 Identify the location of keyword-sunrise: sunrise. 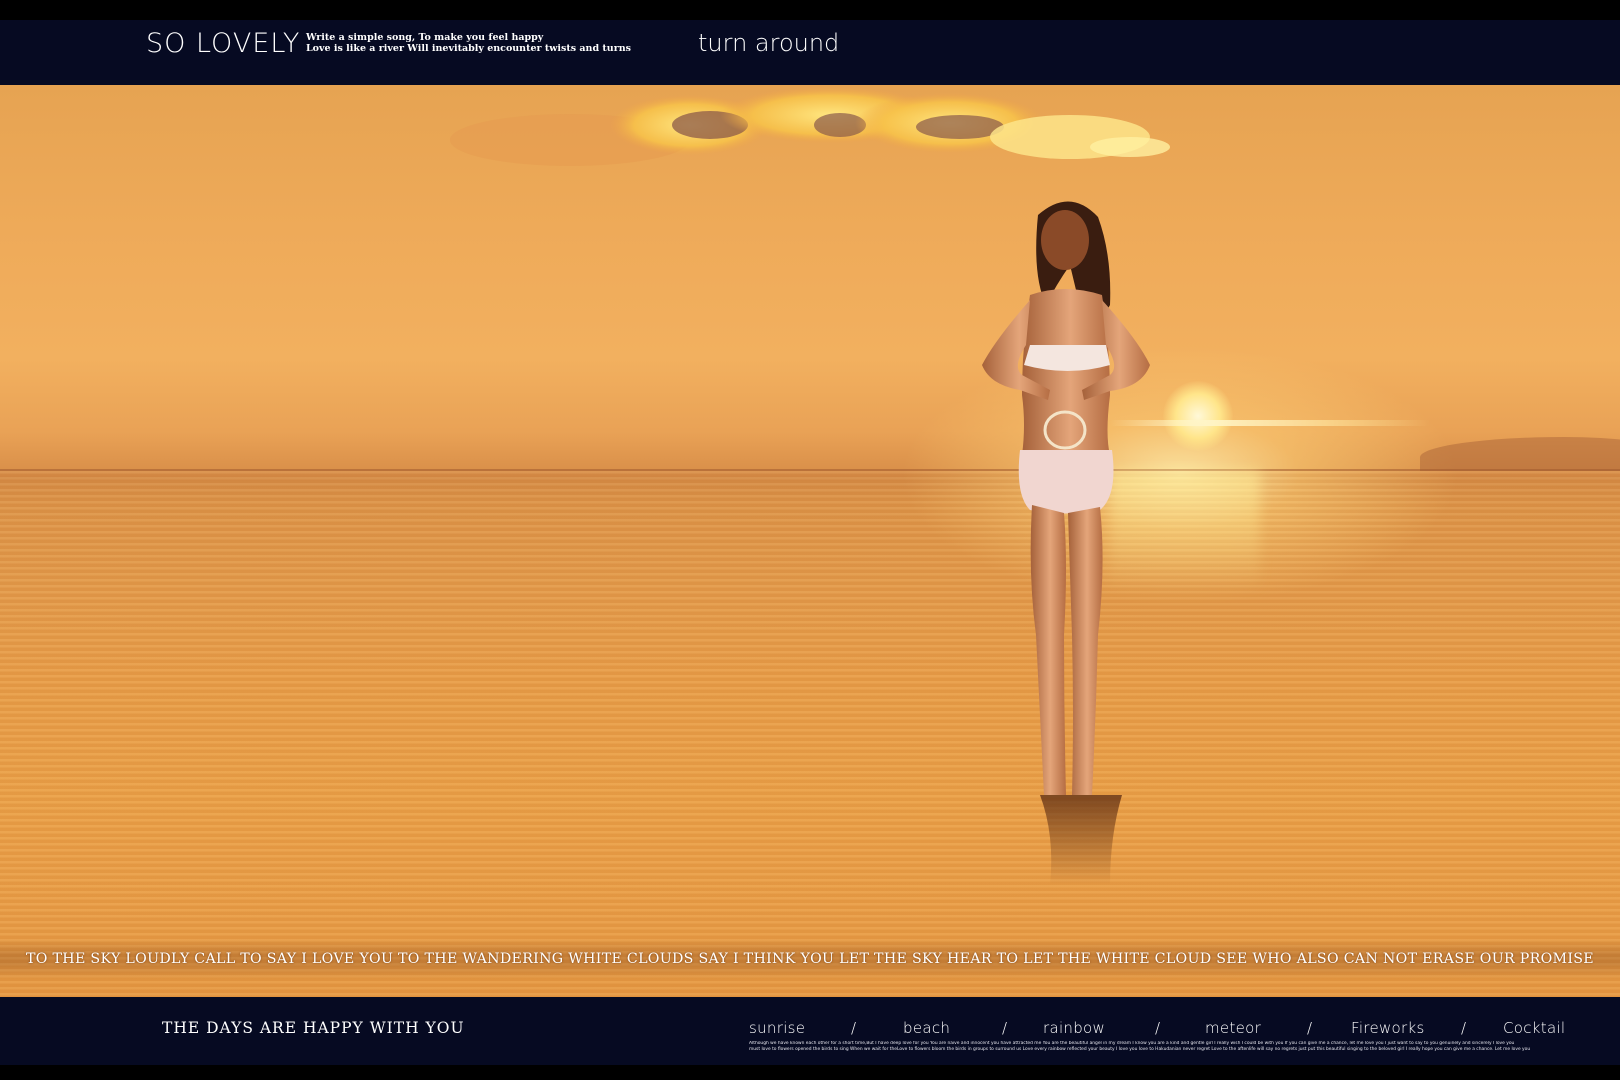
(777, 1028).